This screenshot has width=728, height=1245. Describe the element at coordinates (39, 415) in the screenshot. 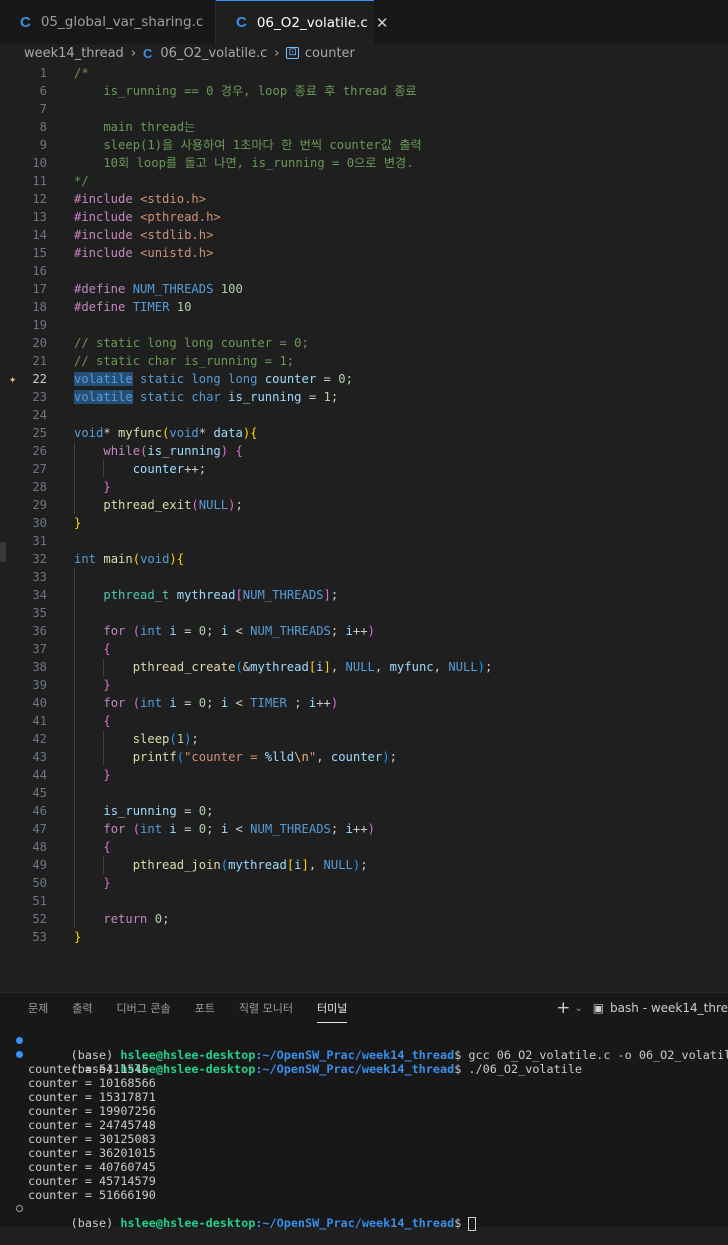

I see `line-number: 24` at that location.